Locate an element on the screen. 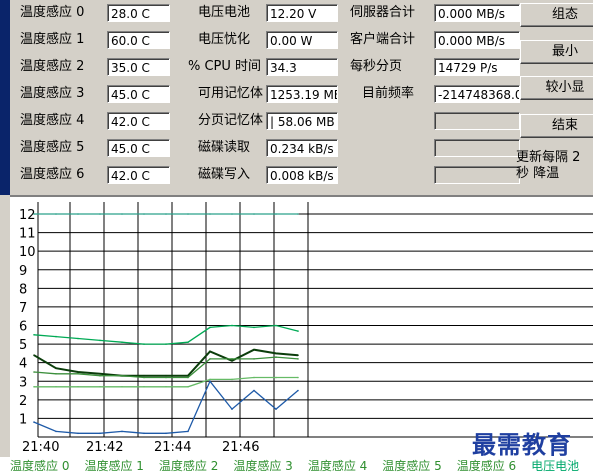 This screenshot has height=475, width=593. update-interval-note: 更新每隔 2 秒 降温 is located at coordinates (548, 165).